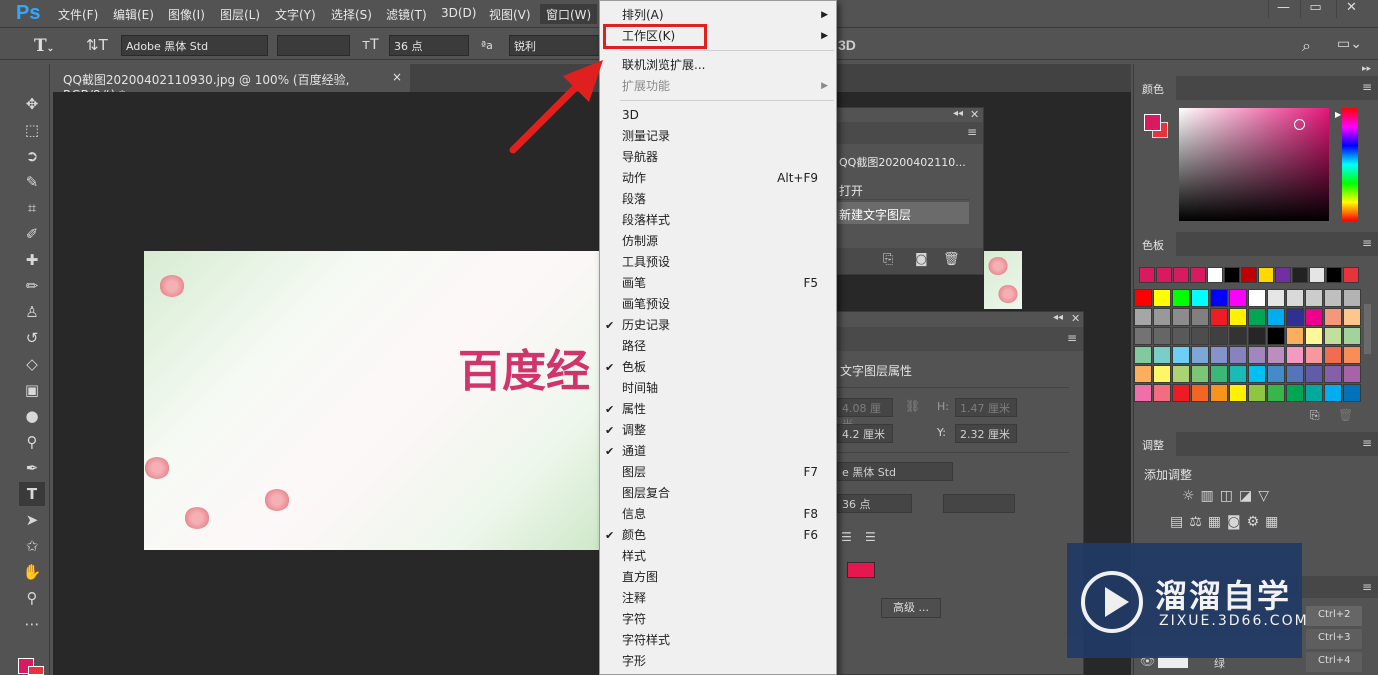 The height and width of the screenshot is (675, 1378). Describe the element at coordinates (1283, 9) in the screenshot. I see `minimize-button: —` at that location.